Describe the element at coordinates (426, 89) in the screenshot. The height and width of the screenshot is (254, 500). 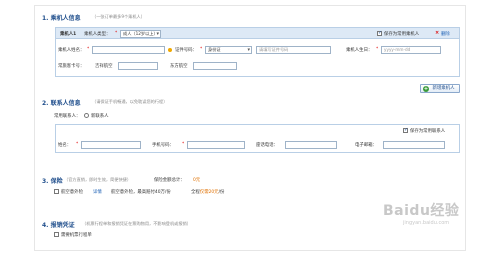
I see `plus-icon: +` at that location.